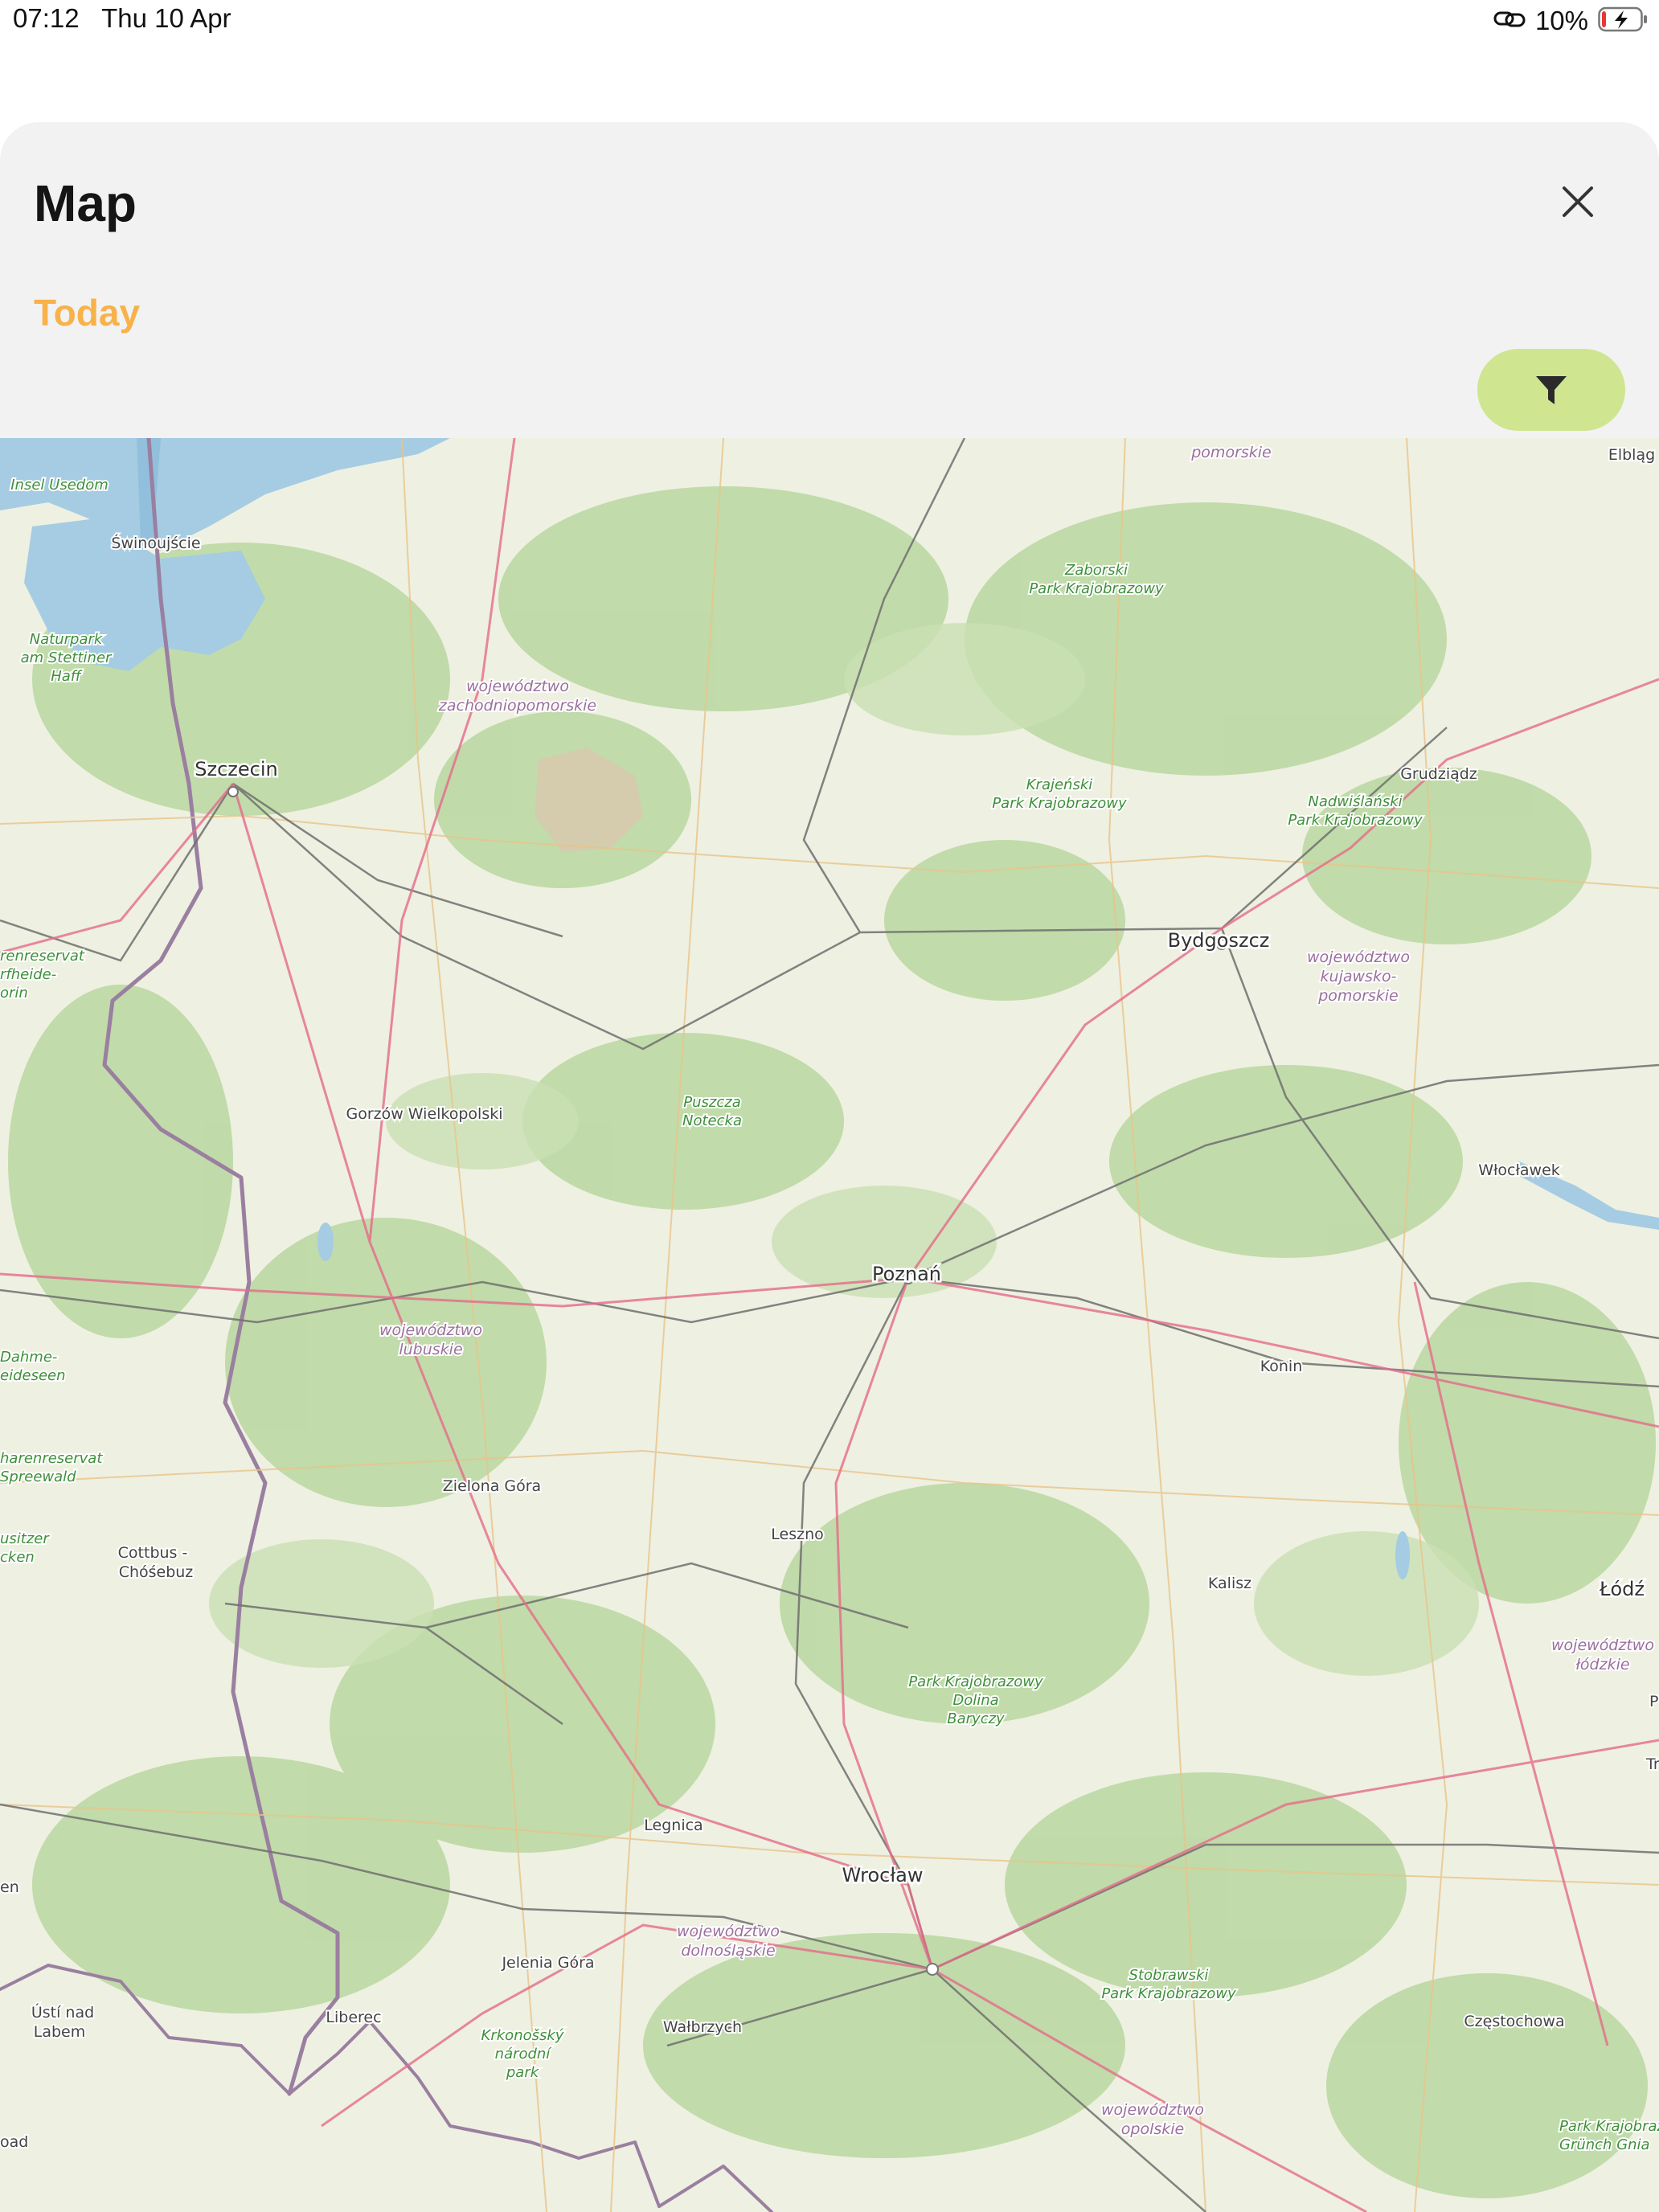 The height and width of the screenshot is (2212, 1659). What do you see at coordinates (67, 639) in the screenshot?
I see `map-label-stettiner-1: Naturpark` at bounding box center [67, 639].